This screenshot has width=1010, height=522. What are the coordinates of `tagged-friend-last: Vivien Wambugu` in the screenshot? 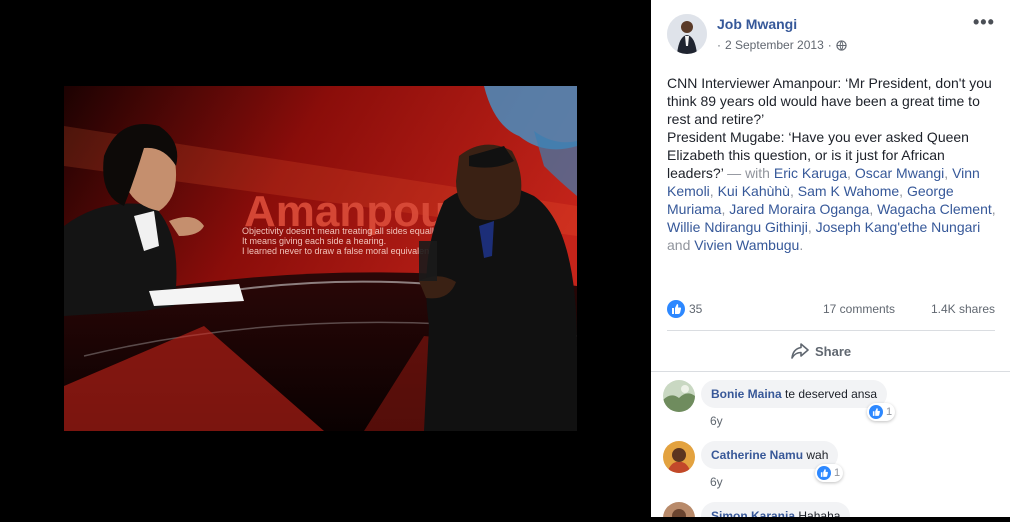 It's located at (746, 245).